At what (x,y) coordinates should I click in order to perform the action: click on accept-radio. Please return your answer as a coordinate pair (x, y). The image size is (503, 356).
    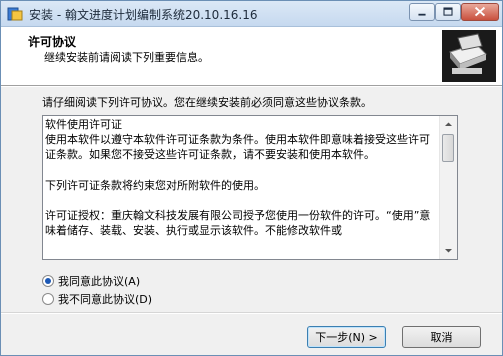
    Looking at the image, I should click on (48, 281).